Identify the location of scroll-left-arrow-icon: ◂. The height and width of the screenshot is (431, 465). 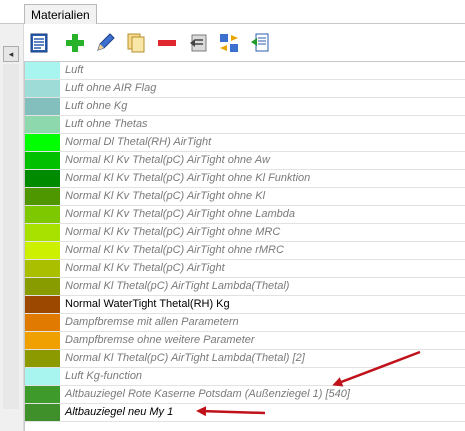
(11, 54).